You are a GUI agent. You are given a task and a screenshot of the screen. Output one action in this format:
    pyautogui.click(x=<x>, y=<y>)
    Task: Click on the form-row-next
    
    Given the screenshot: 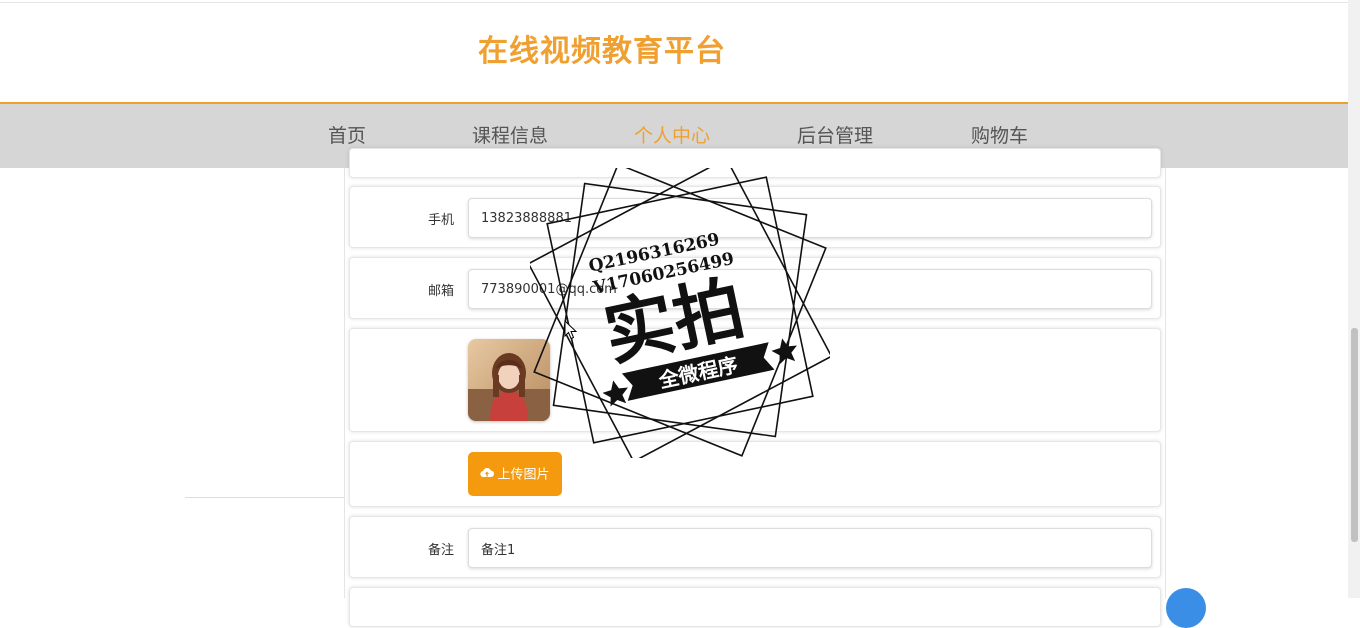 What is the action you would take?
    pyautogui.click(x=755, y=607)
    